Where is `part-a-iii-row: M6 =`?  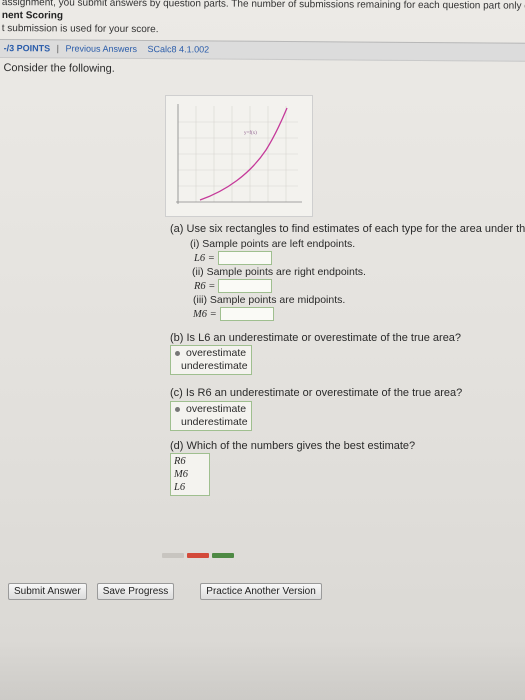
part-a-iii-row: M6 = is located at coordinates (233, 314).